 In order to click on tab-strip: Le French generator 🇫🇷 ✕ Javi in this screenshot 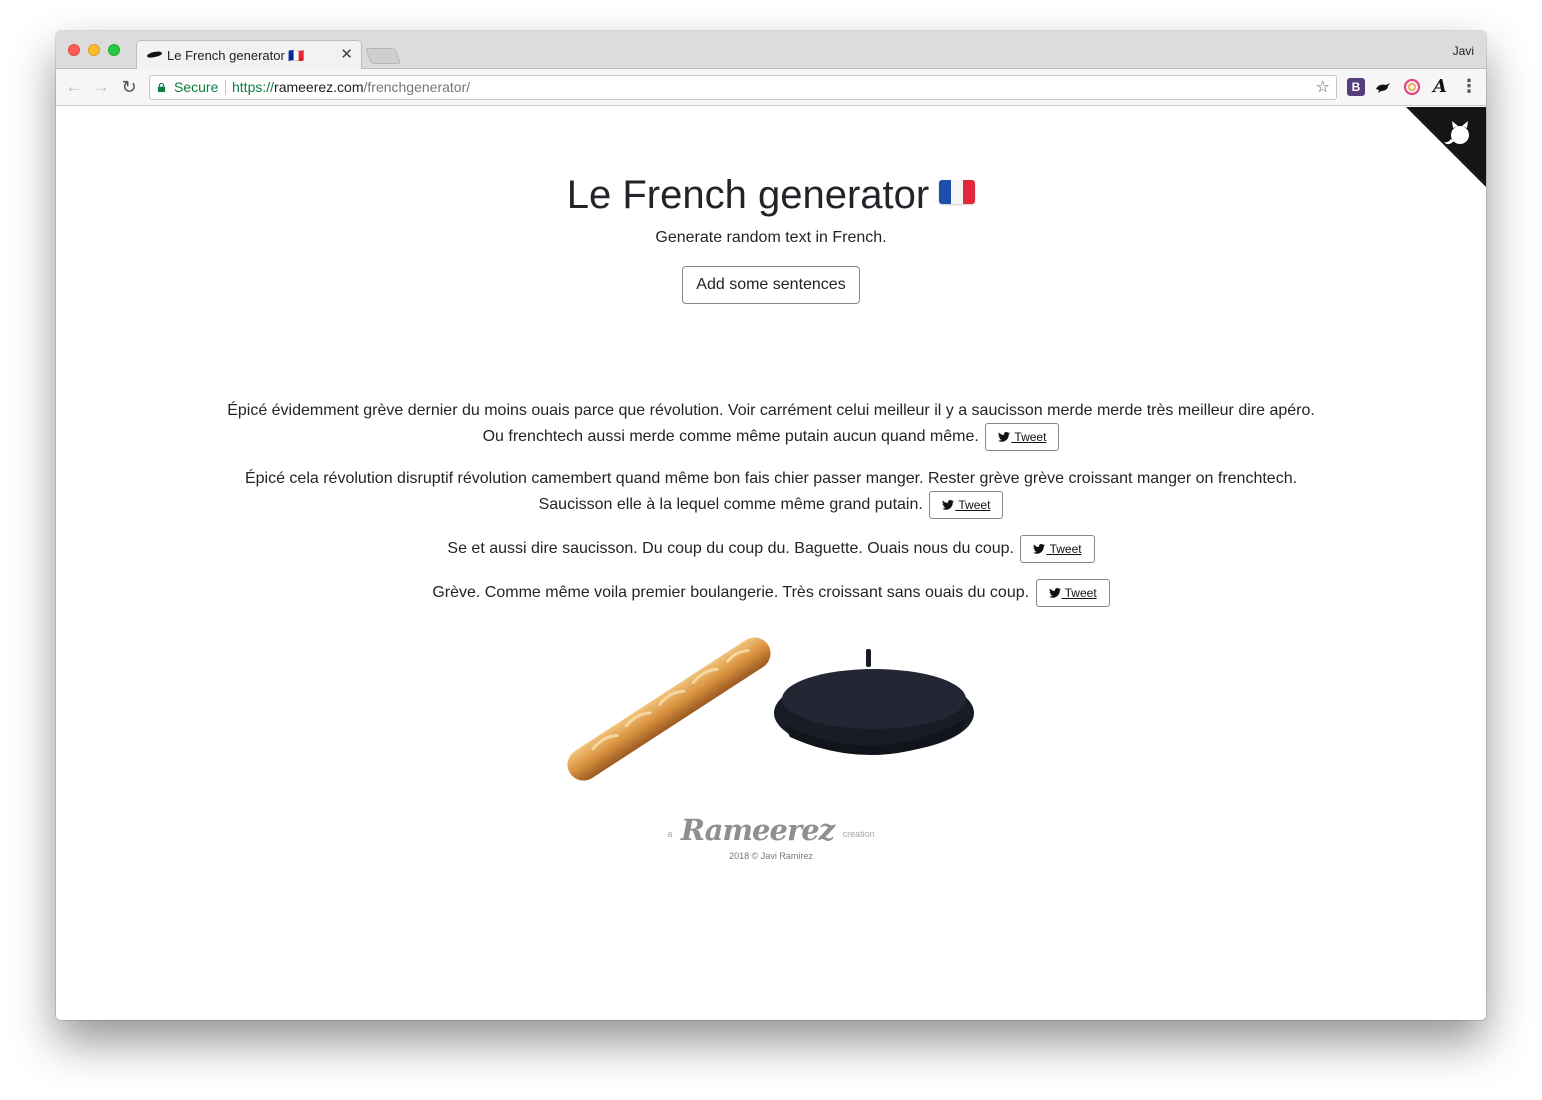, I will do `click(771, 50)`.